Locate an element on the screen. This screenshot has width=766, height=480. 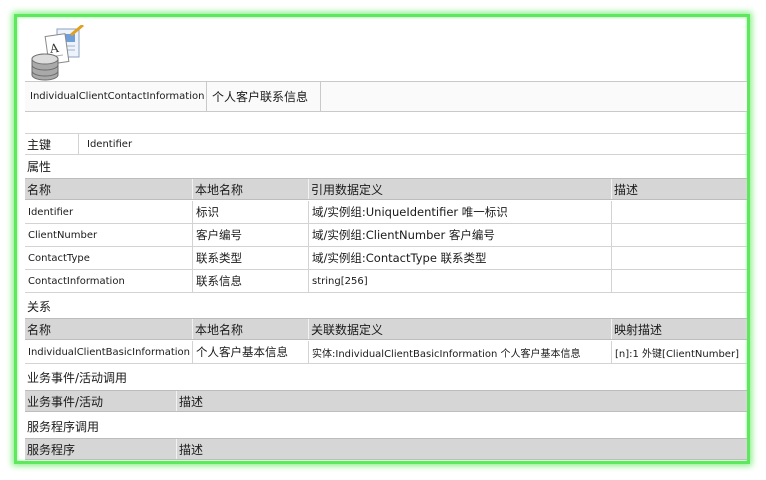
attribute-name: Identifier is located at coordinates (109, 212).